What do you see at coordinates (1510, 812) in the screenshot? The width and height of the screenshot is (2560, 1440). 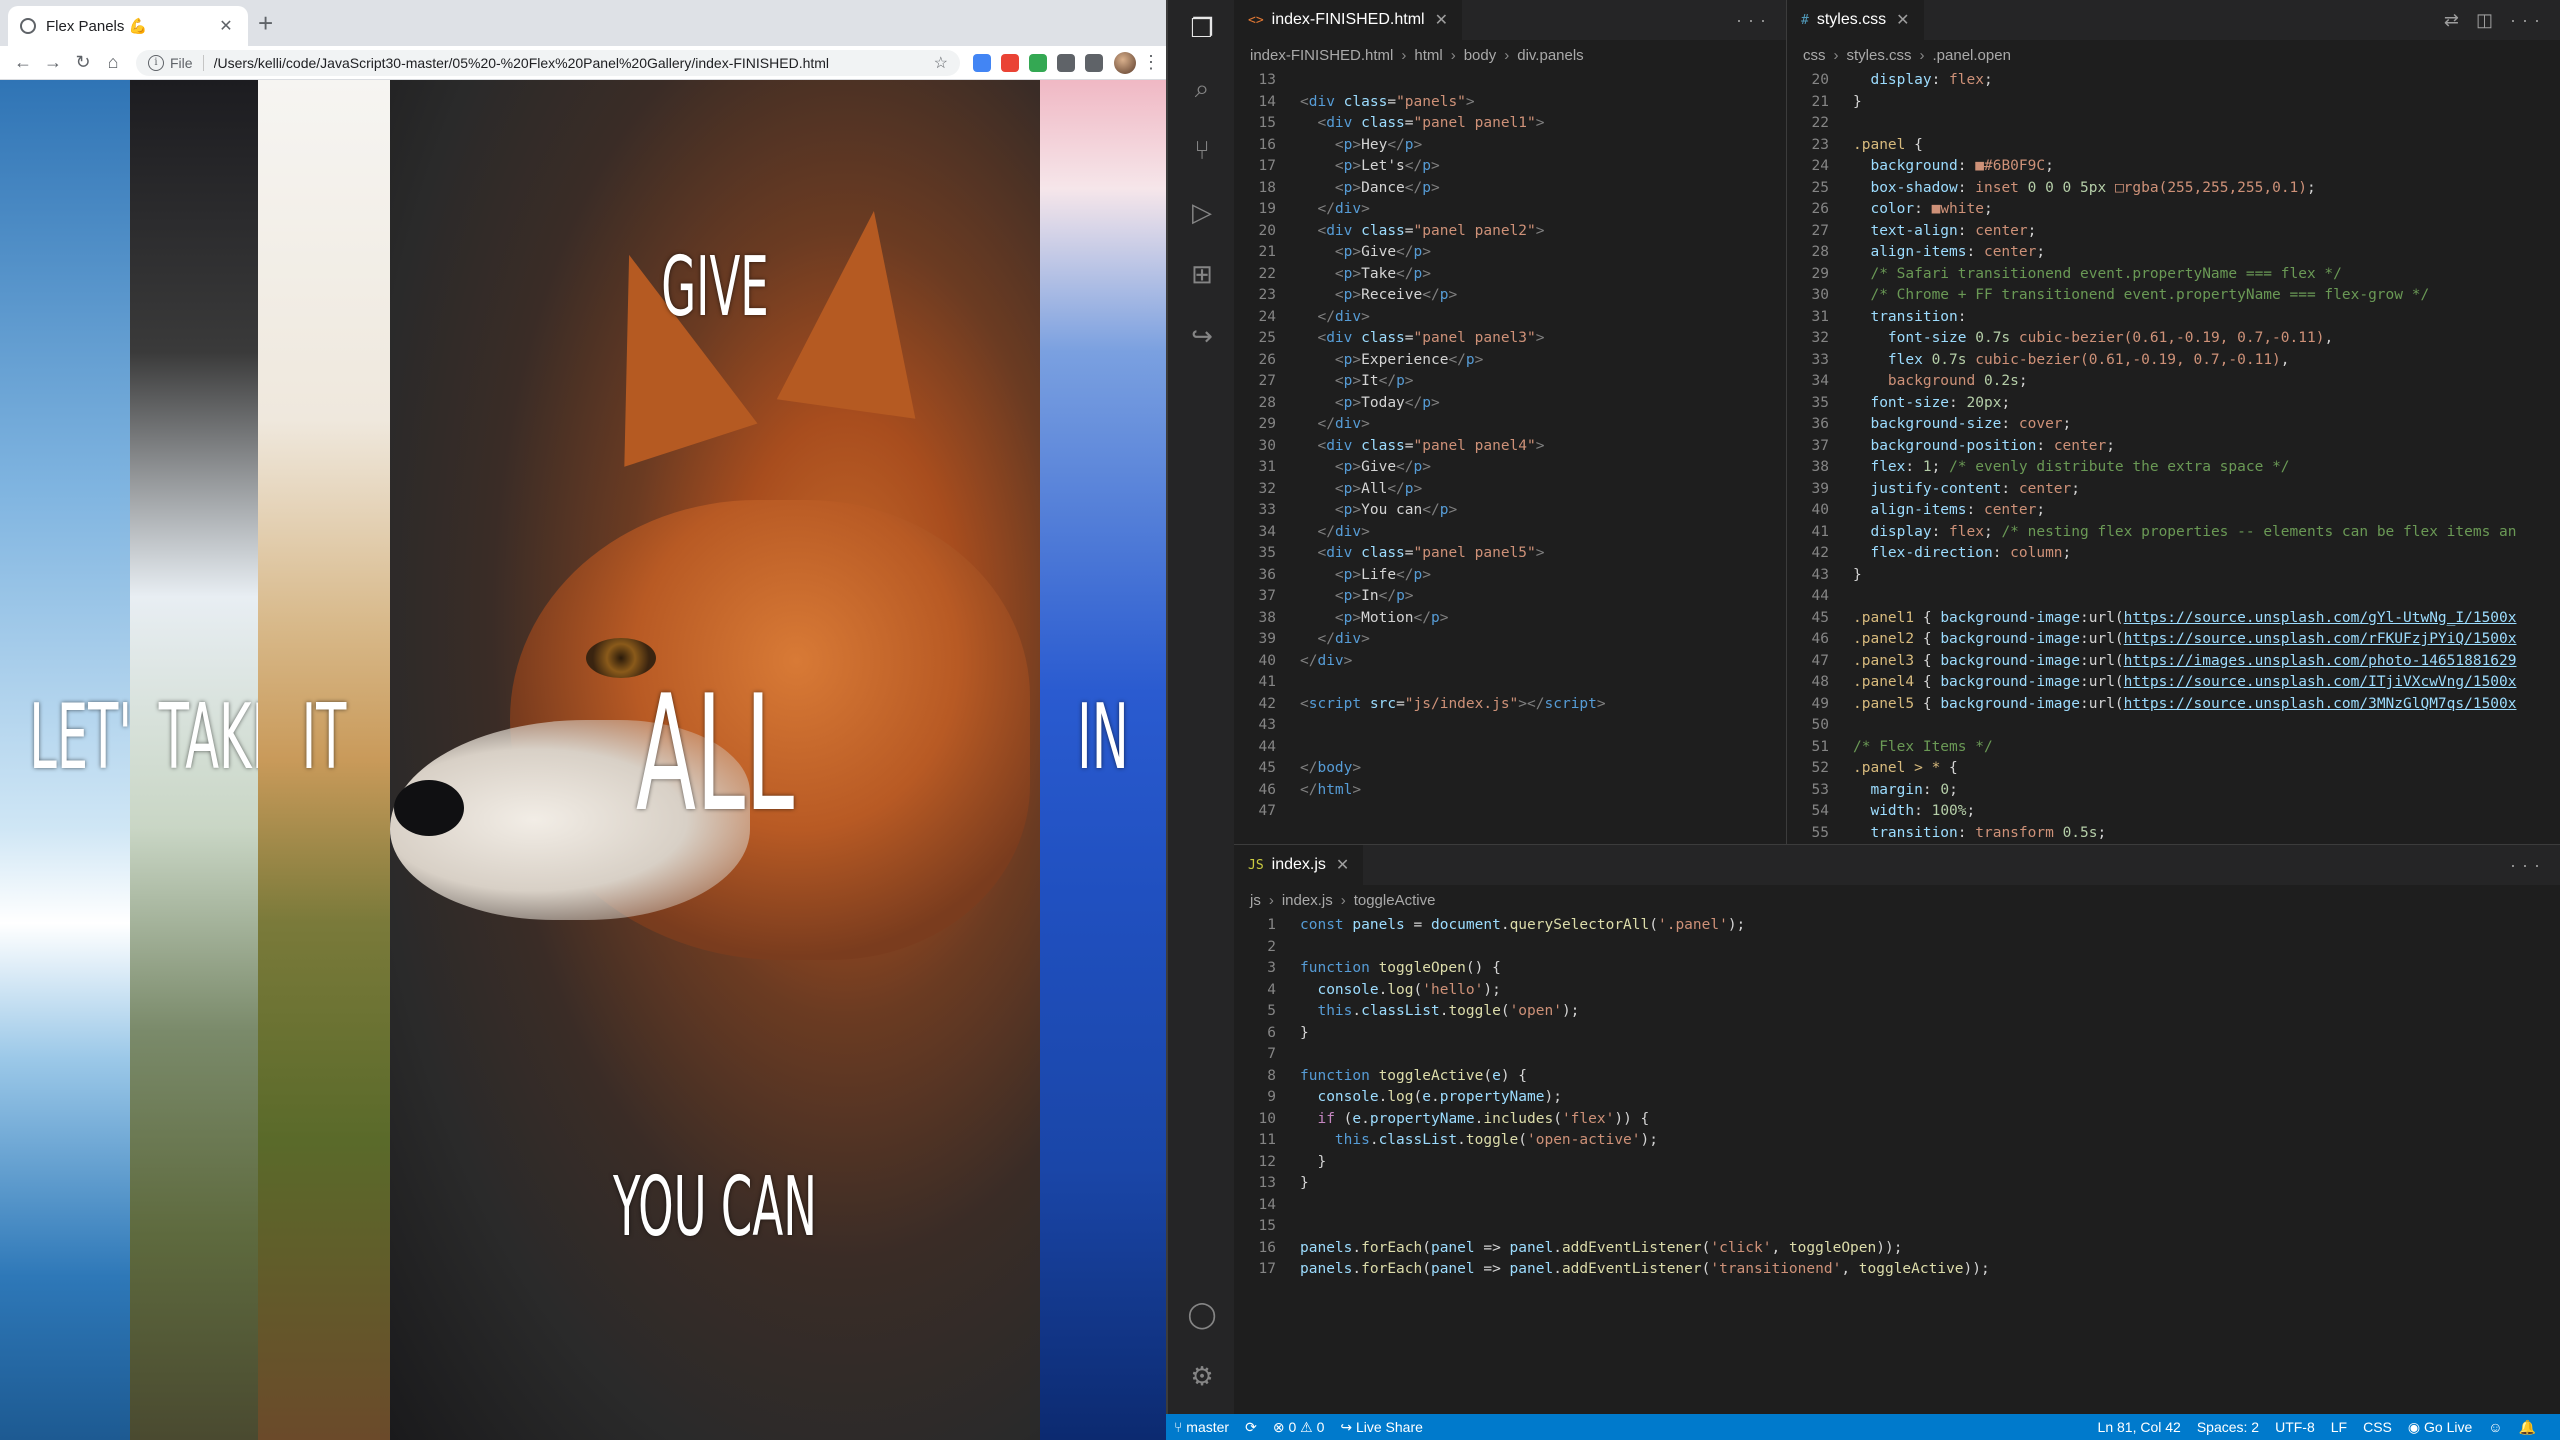 I see `code-line: 47` at bounding box center [1510, 812].